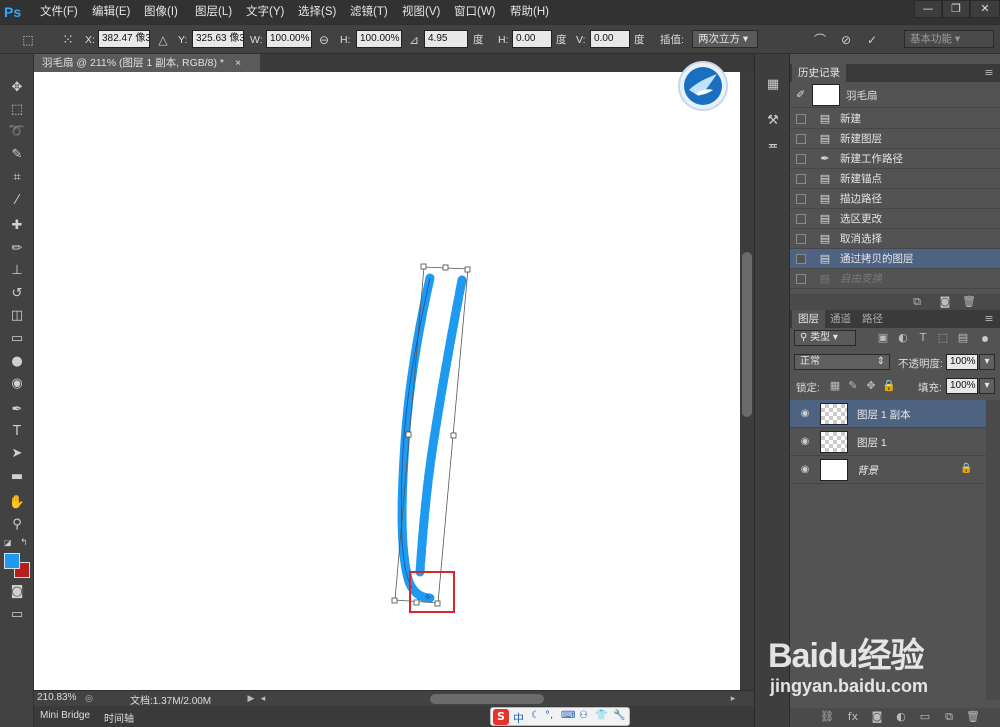 This screenshot has width=1000, height=727. I want to click on stamp-tool-icon: ⊥, so click(17, 271).